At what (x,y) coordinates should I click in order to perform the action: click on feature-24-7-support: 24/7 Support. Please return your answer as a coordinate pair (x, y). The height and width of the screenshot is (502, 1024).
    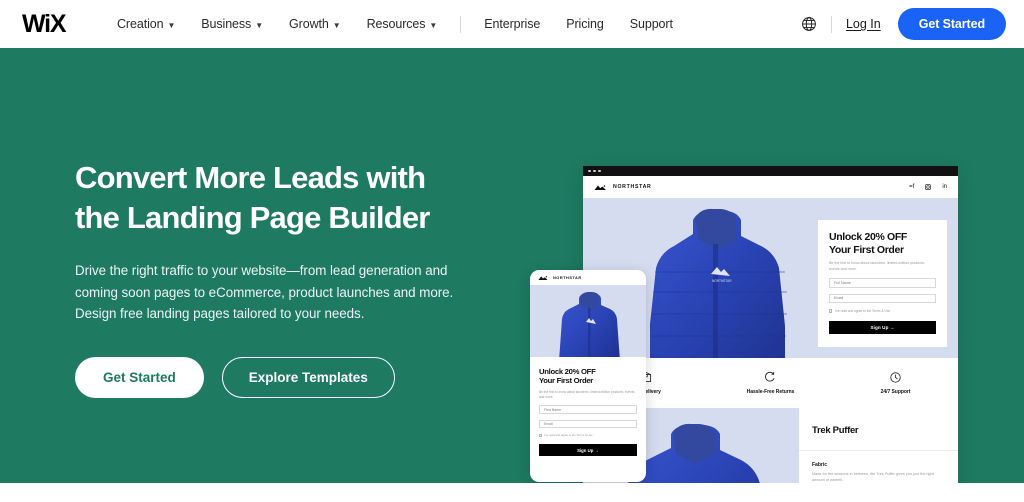
    Looking at the image, I should click on (895, 383).